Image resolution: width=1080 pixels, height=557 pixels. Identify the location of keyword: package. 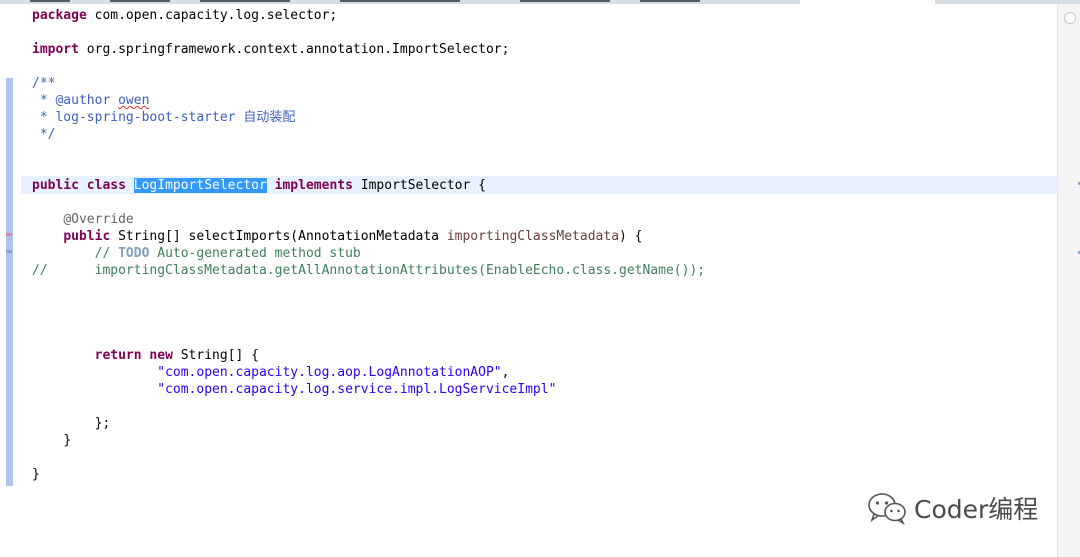
(59, 15).